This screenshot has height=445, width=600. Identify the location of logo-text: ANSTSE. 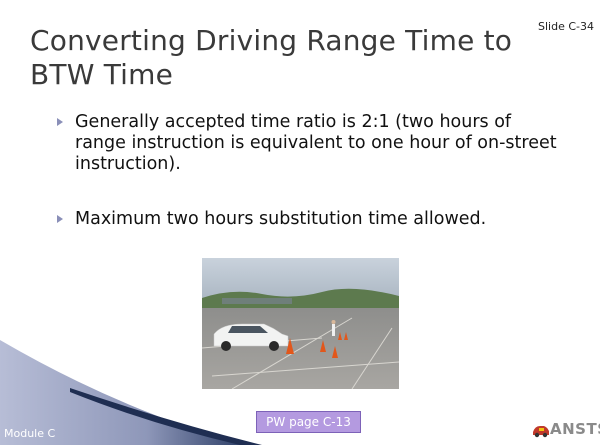
(575, 429).